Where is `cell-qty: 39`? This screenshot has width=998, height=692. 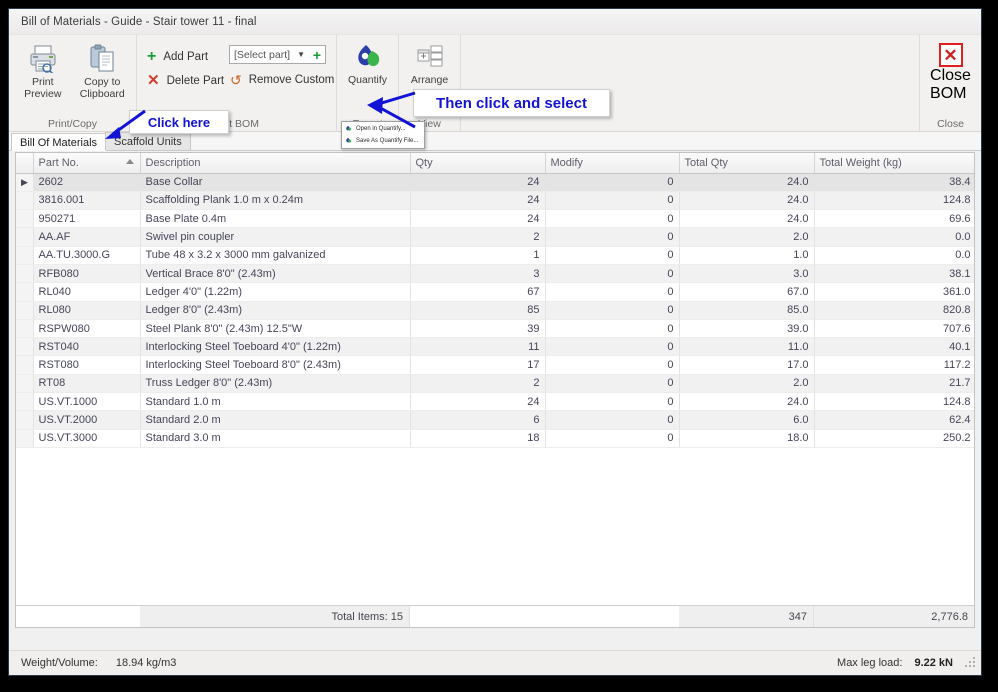
cell-qty: 39 is located at coordinates (478, 329).